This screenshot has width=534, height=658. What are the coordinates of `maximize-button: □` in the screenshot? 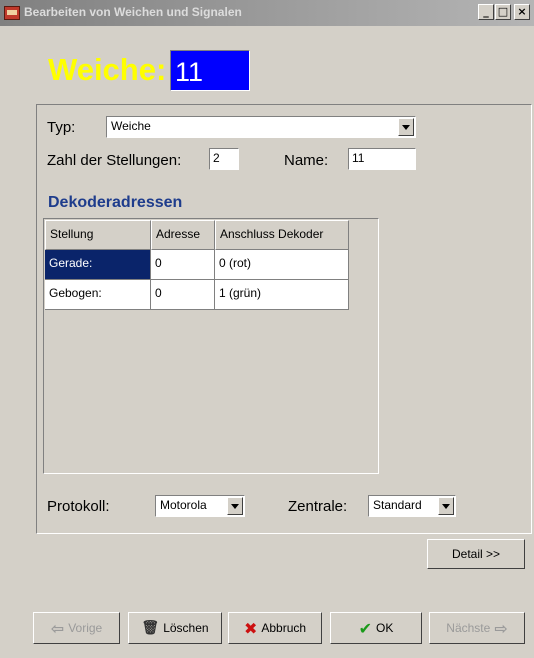 It's located at (503, 12).